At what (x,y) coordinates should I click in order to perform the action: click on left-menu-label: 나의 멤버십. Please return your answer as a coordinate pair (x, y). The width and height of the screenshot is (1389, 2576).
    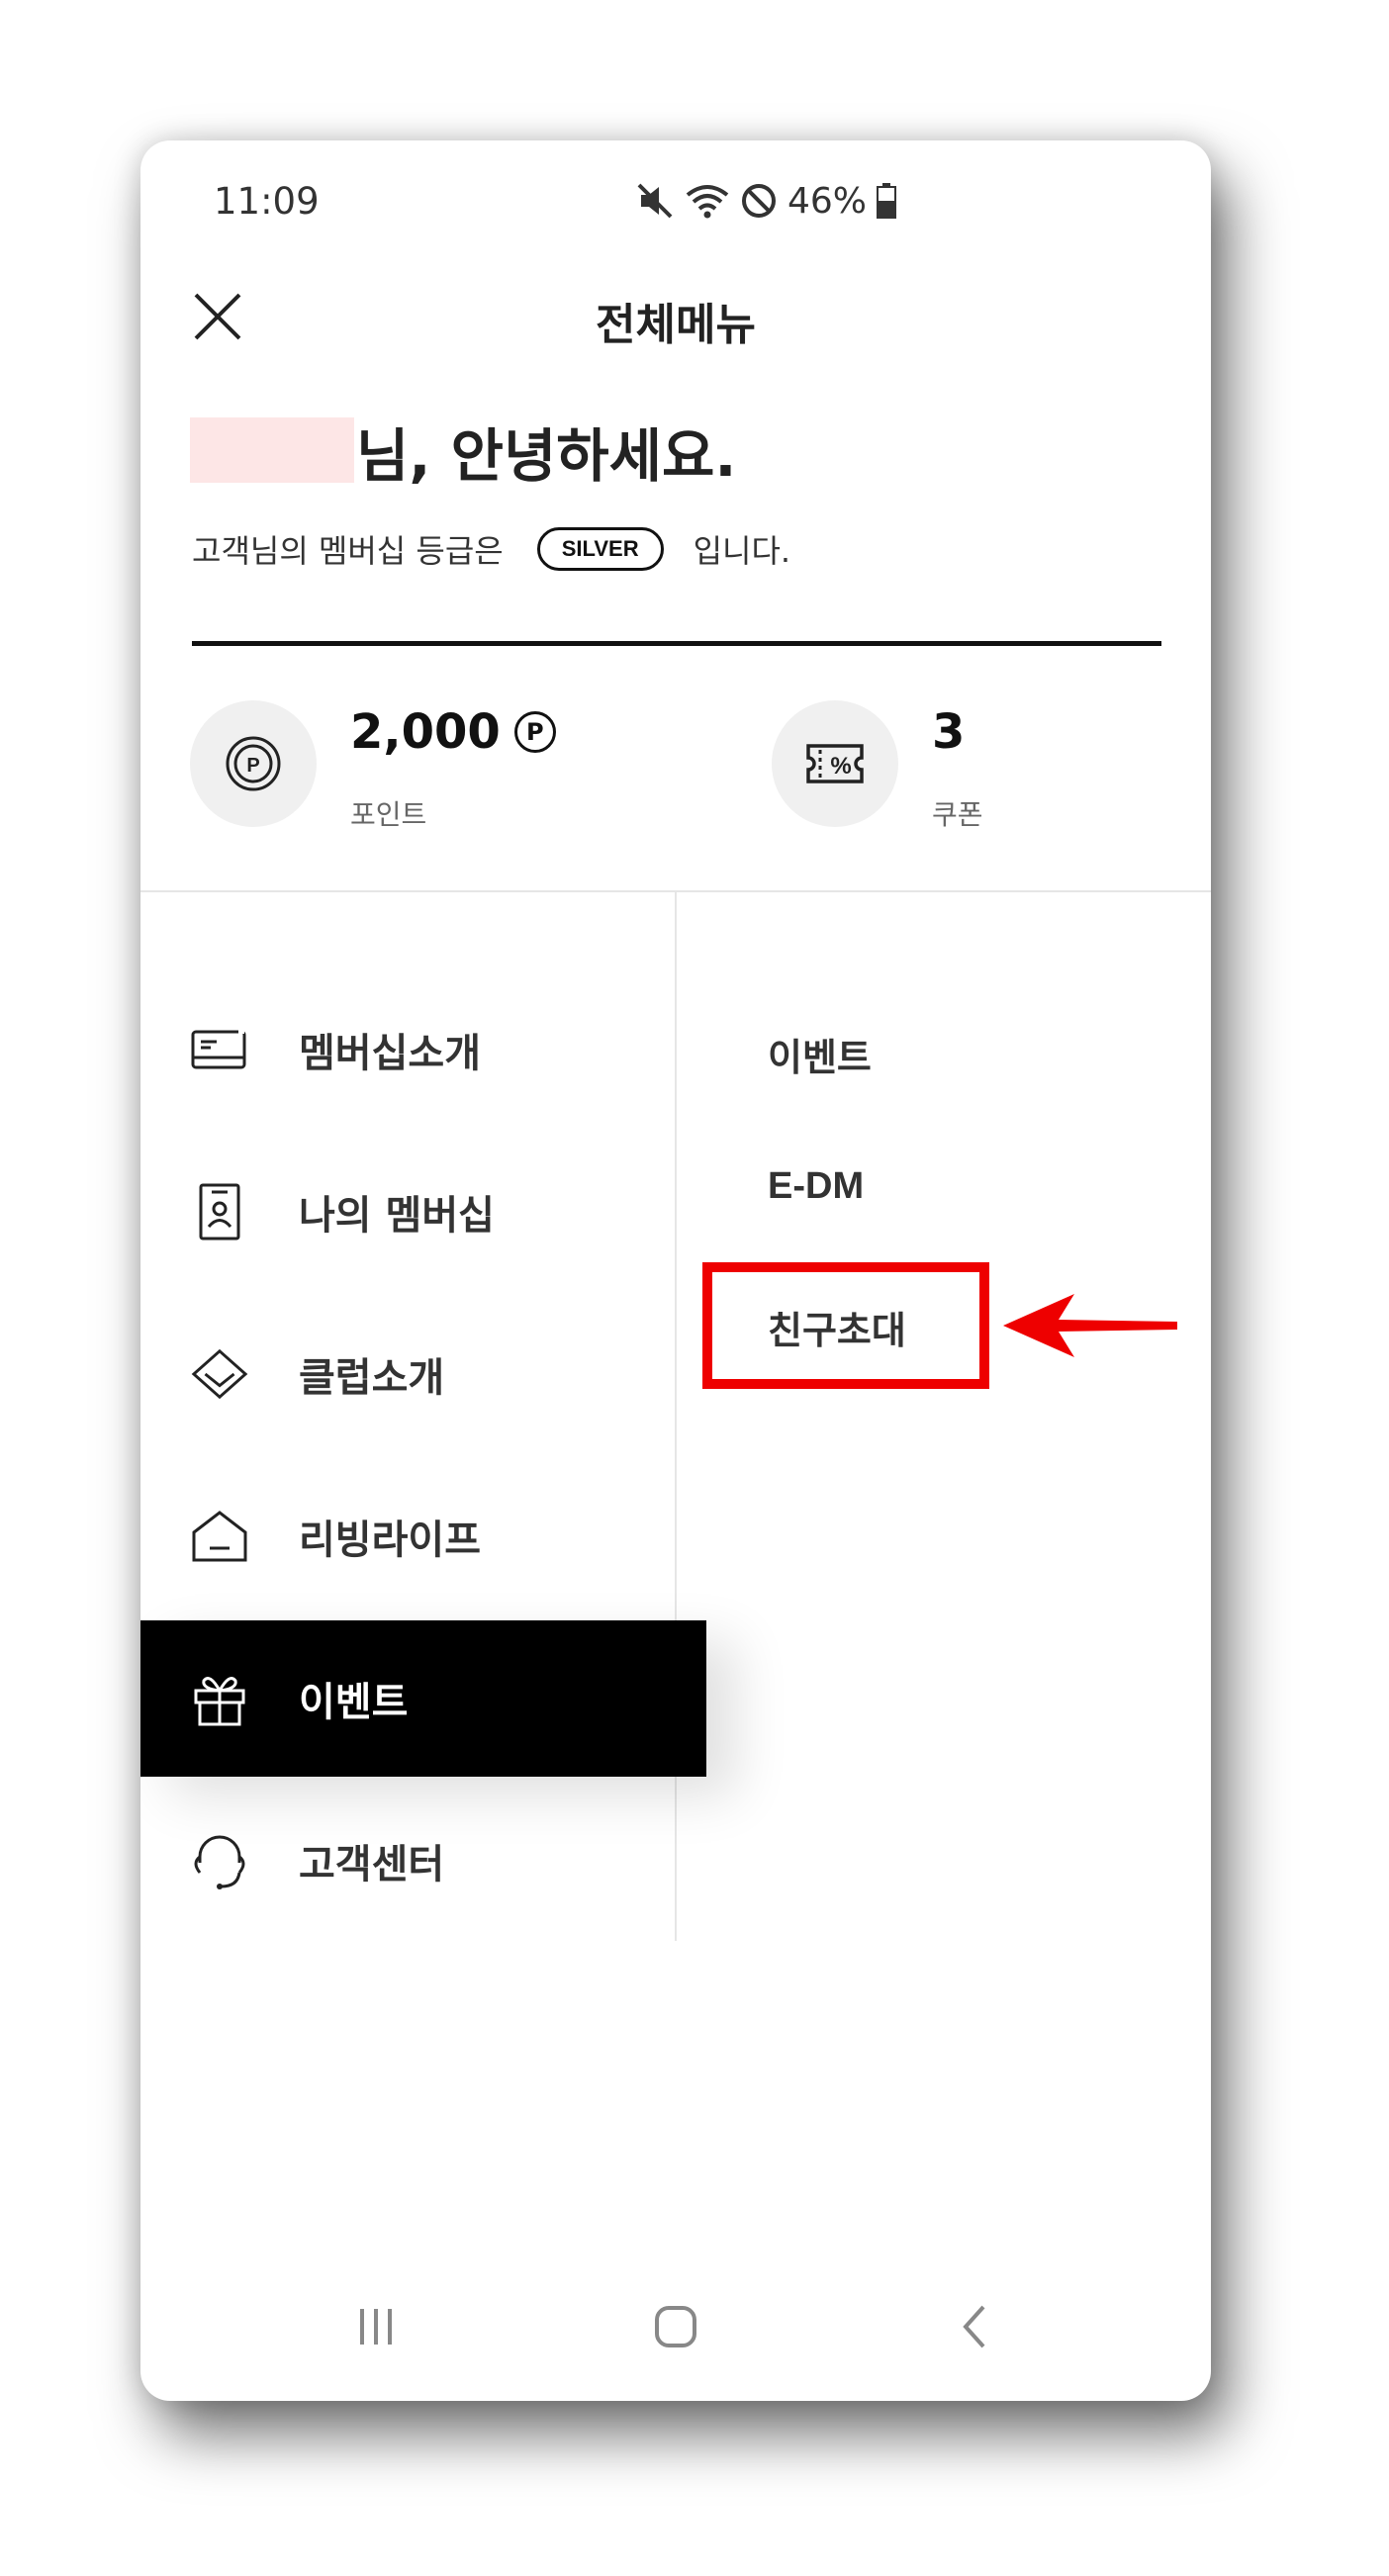
    Looking at the image, I should click on (397, 1216).